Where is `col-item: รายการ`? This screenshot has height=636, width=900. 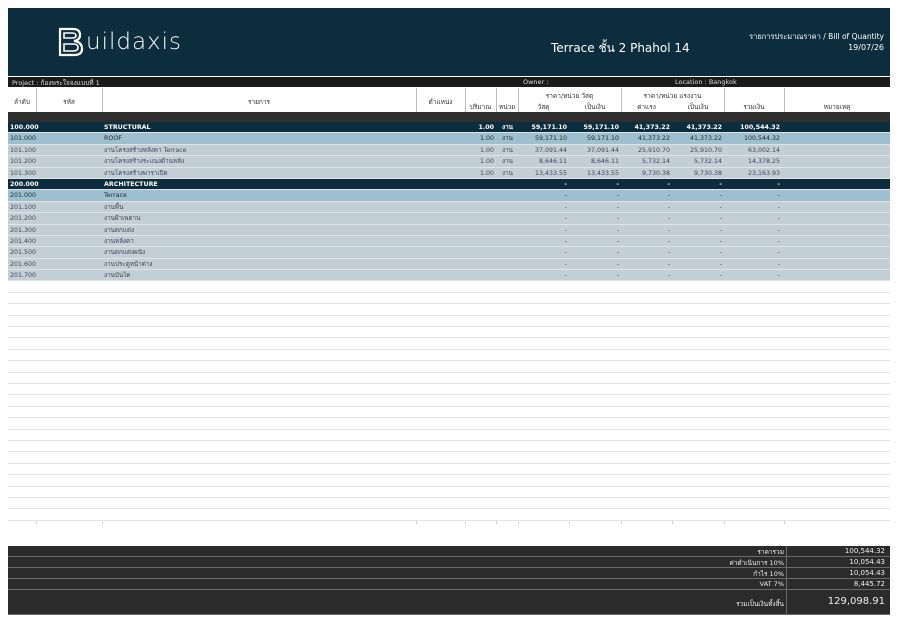
col-item: รายการ is located at coordinates (259, 102).